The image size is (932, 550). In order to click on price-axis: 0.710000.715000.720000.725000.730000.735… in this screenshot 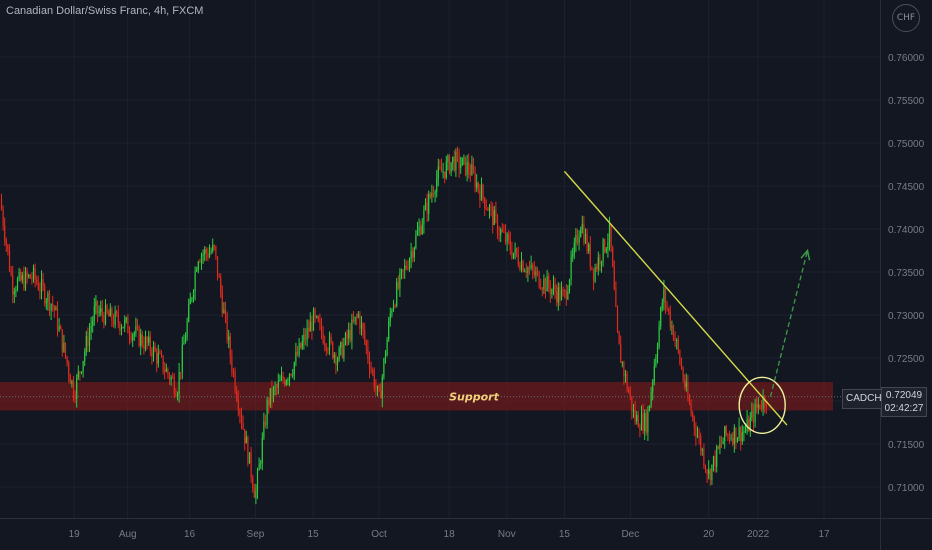, I will do `click(906, 273)`.